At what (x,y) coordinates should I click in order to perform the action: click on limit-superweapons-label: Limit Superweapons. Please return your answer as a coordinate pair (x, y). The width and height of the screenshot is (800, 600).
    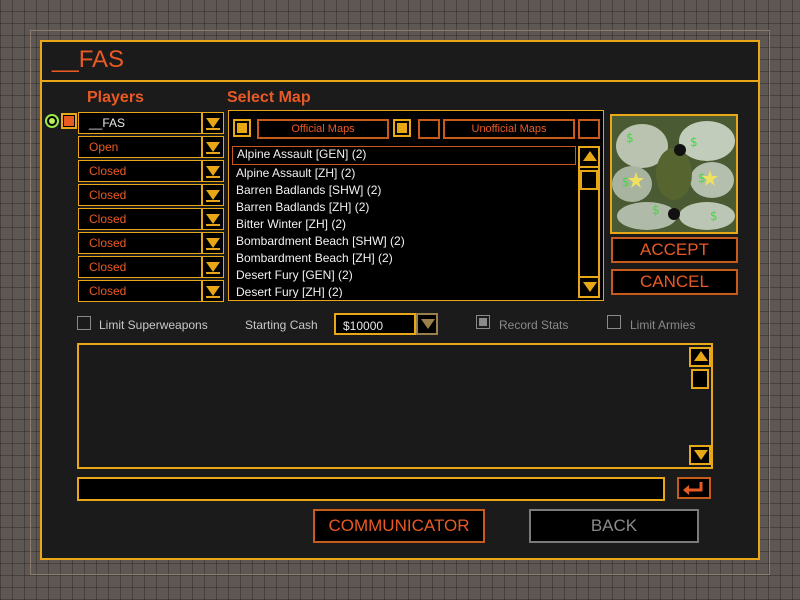
    Looking at the image, I should click on (153, 325).